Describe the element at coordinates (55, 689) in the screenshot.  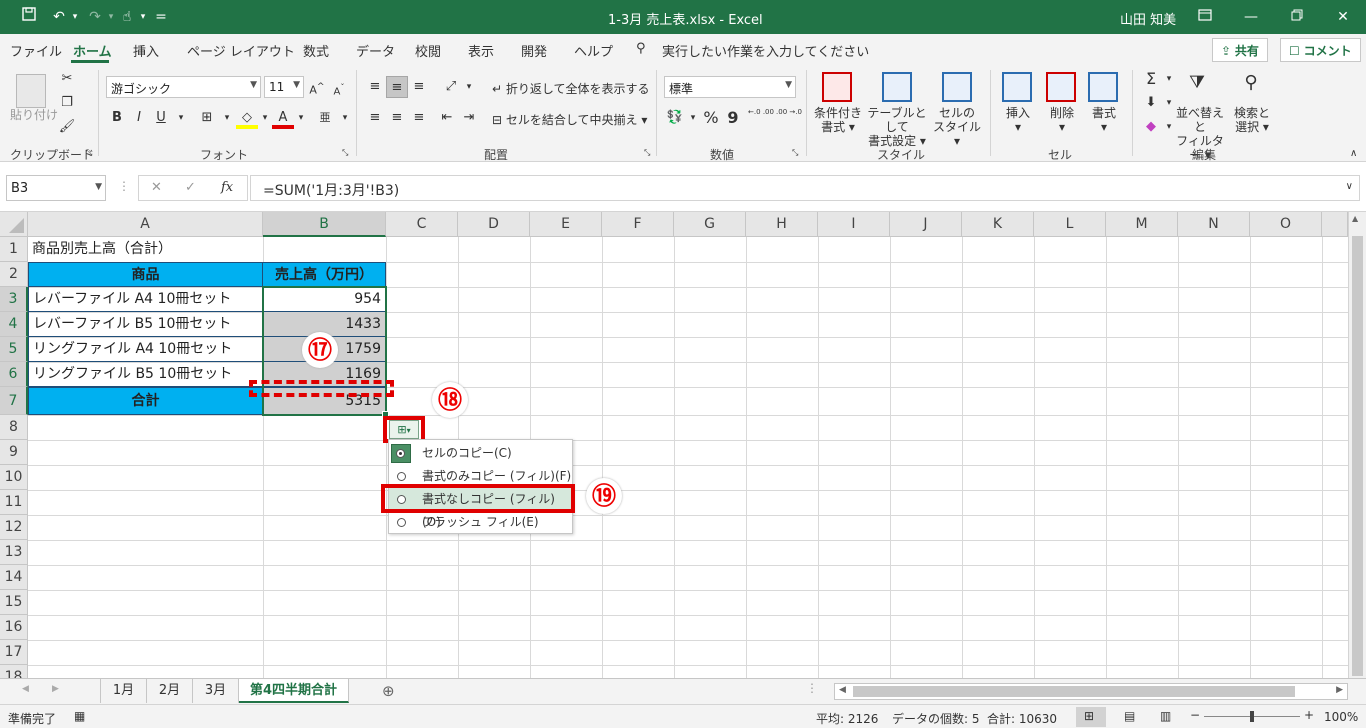
I see `scroll-next-sheet-icon: ▶` at that location.